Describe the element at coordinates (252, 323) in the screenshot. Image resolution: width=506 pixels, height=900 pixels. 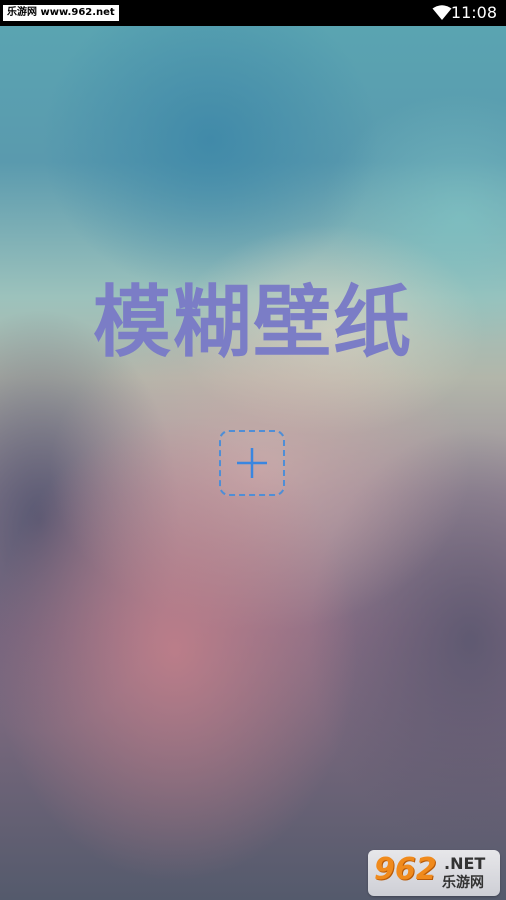
I see `app-title: 模糊壁纸` at that location.